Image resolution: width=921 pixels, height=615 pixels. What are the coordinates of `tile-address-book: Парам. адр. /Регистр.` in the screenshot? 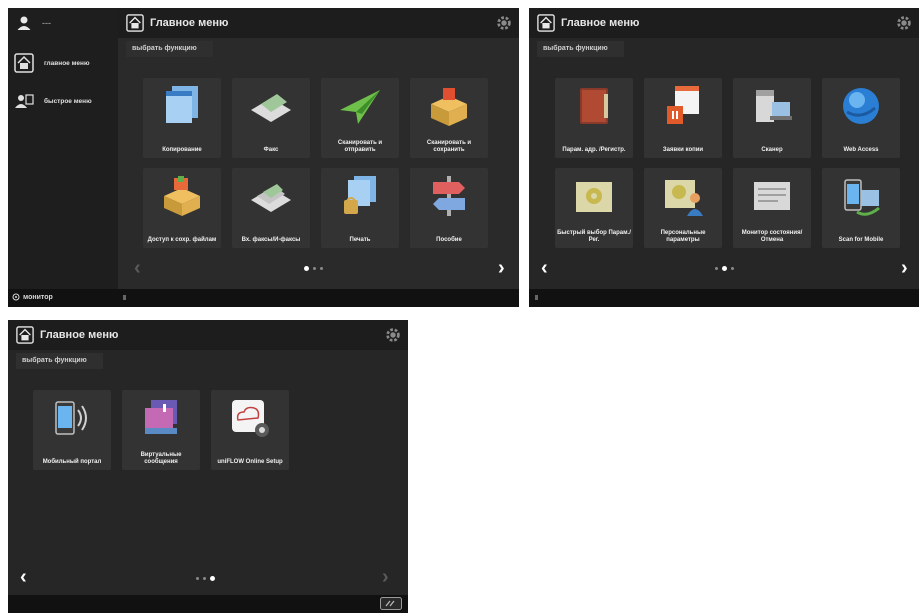 It's located at (594, 118).